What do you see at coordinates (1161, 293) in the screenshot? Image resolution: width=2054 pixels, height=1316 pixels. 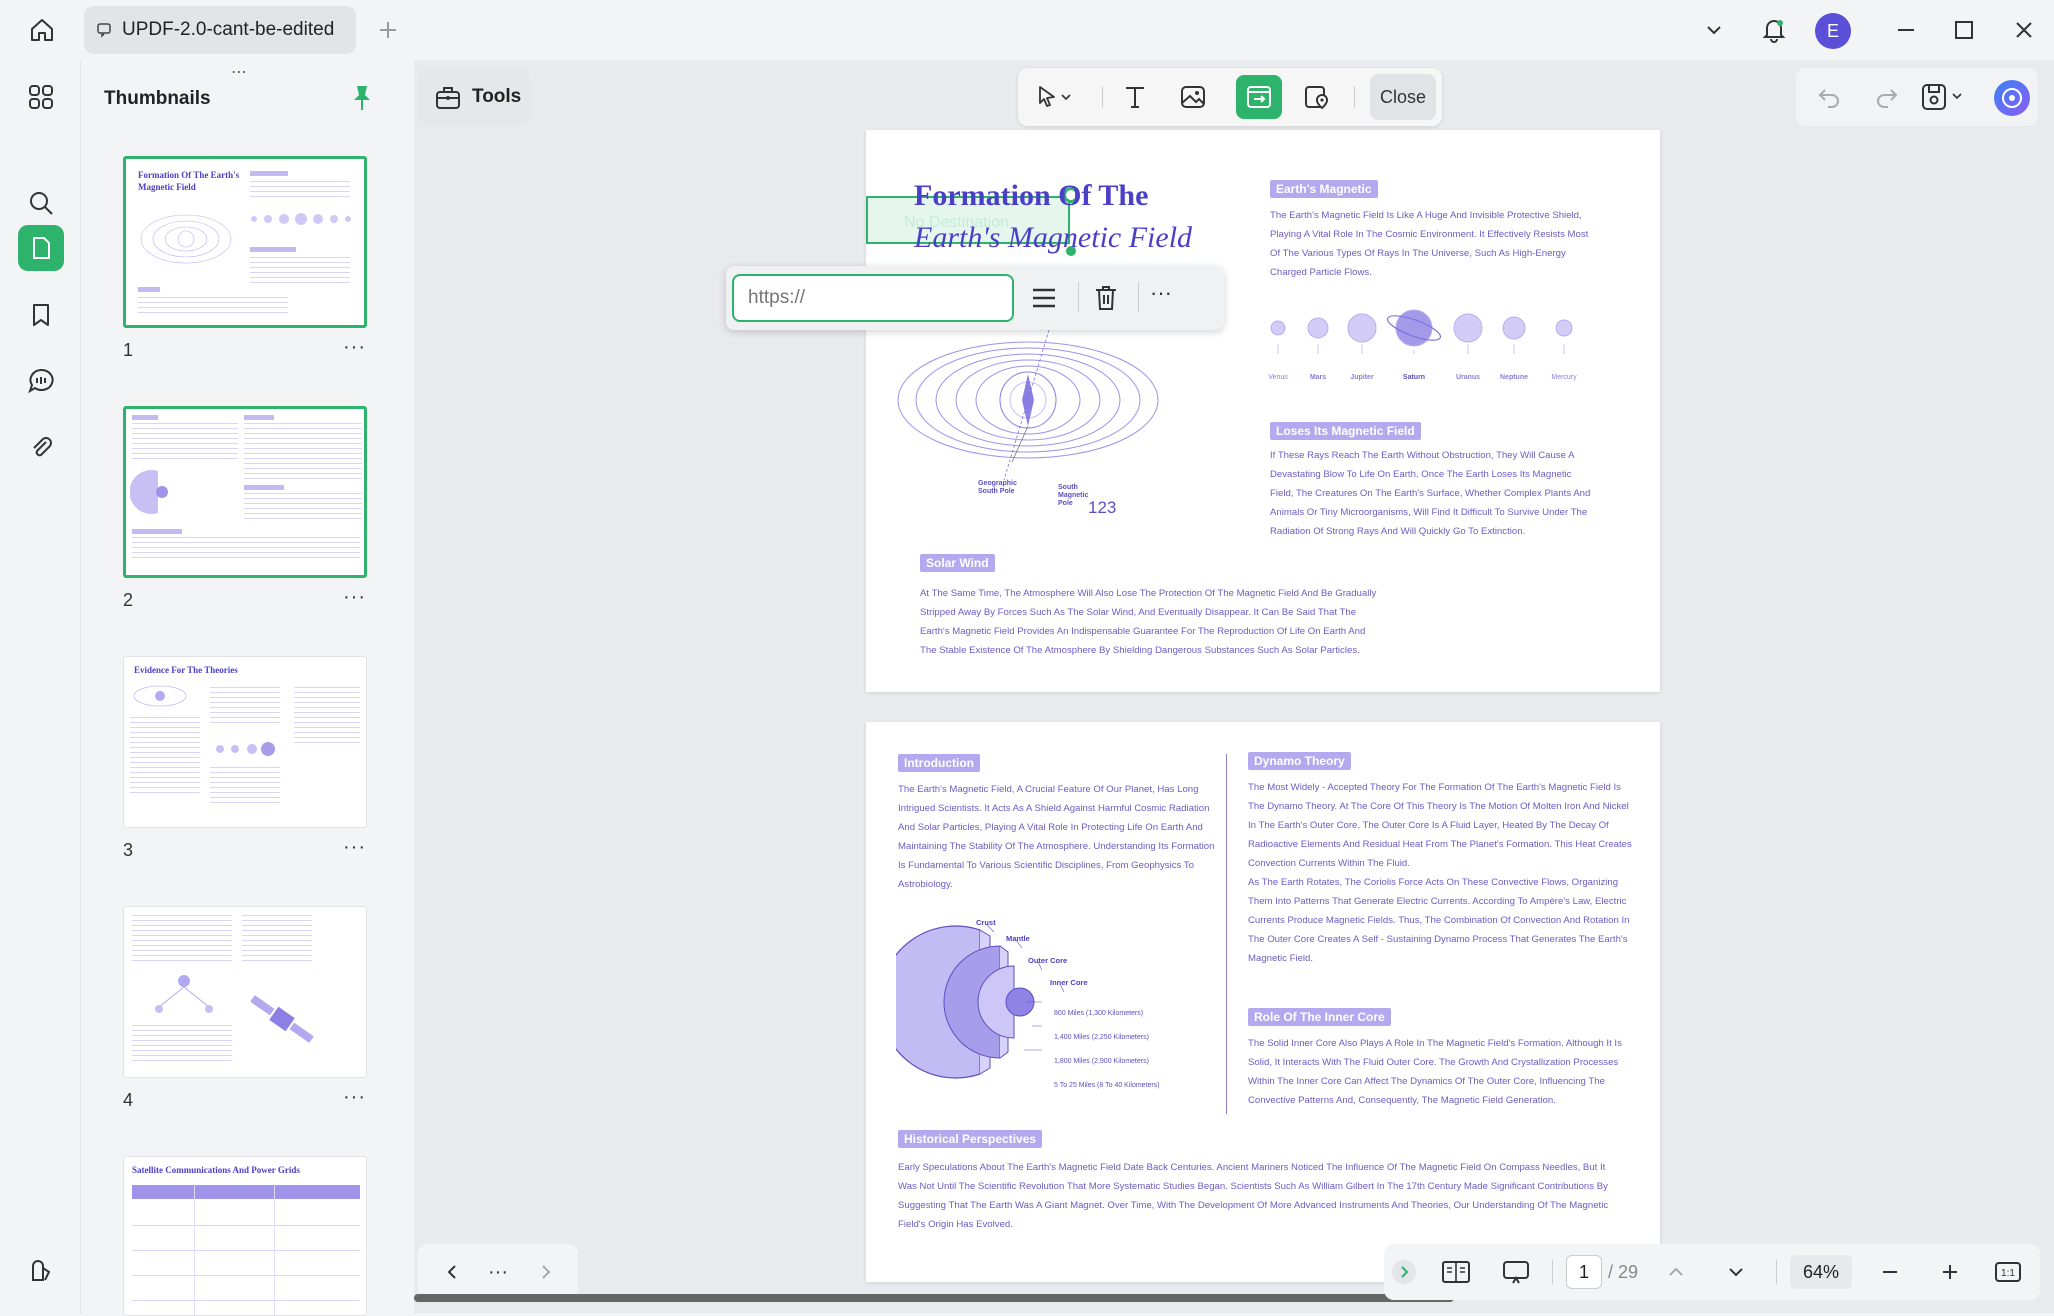 I see `more-options-icon: ···` at bounding box center [1161, 293].